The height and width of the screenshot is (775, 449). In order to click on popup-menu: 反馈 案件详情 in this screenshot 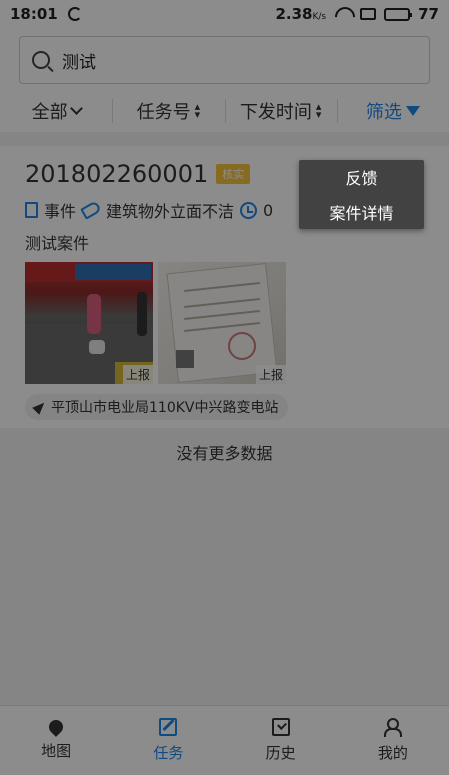, I will do `click(361, 194)`.